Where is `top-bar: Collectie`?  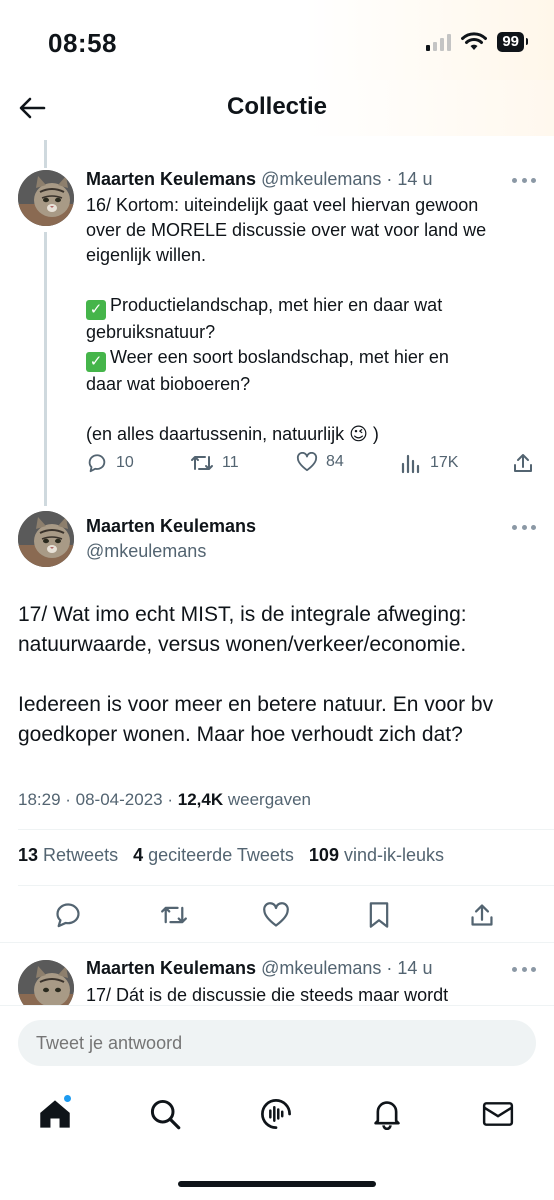 top-bar: Collectie is located at coordinates (277, 108).